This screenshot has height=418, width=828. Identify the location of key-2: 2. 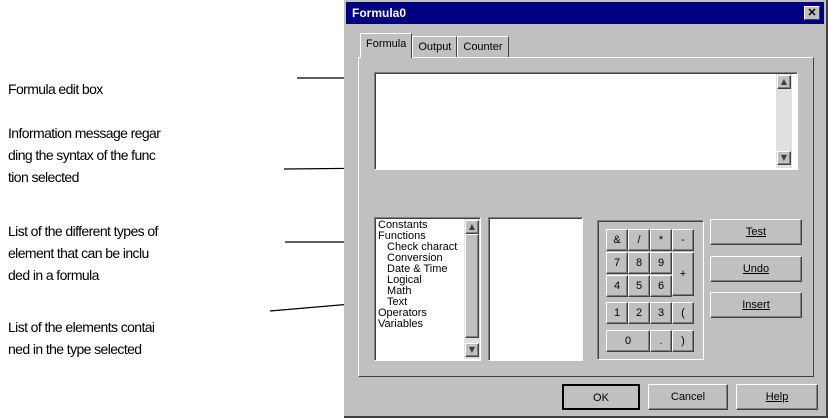
(639, 313).